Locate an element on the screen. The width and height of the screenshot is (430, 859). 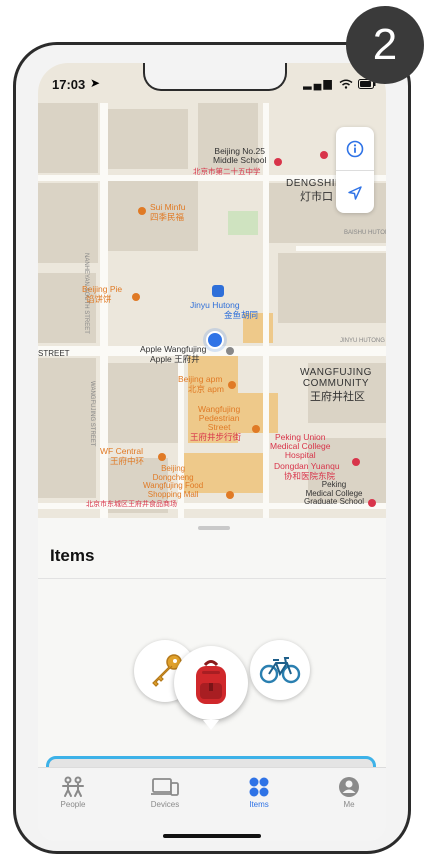
map-label-apple: Apple Wangfujing is located at coordinates (173, 349).